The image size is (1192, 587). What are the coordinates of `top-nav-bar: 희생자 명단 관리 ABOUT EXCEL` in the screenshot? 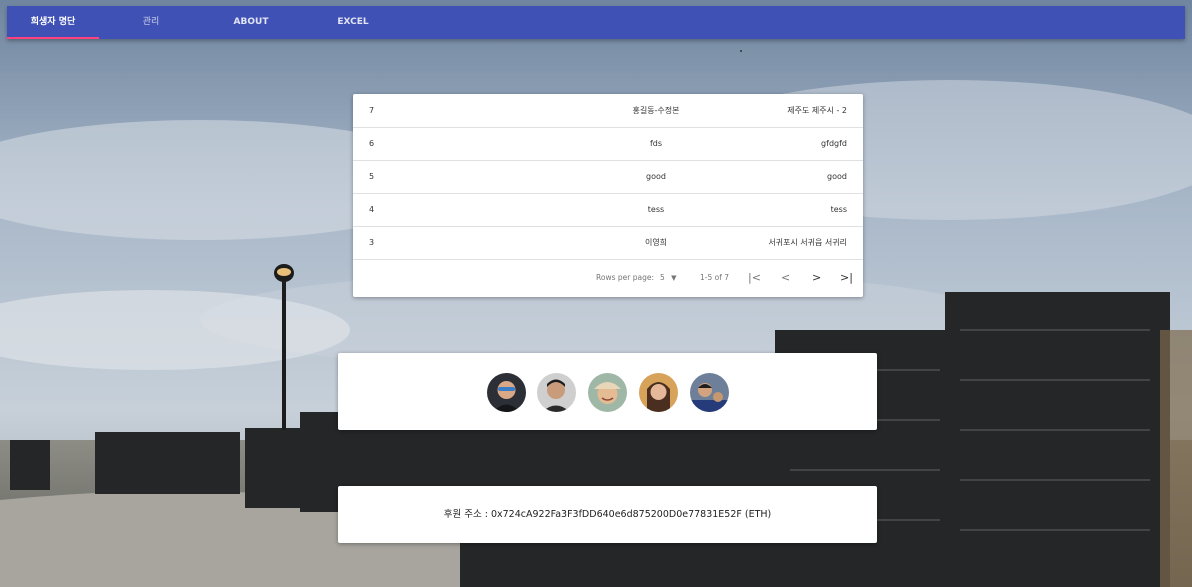 It's located at (596, 22).